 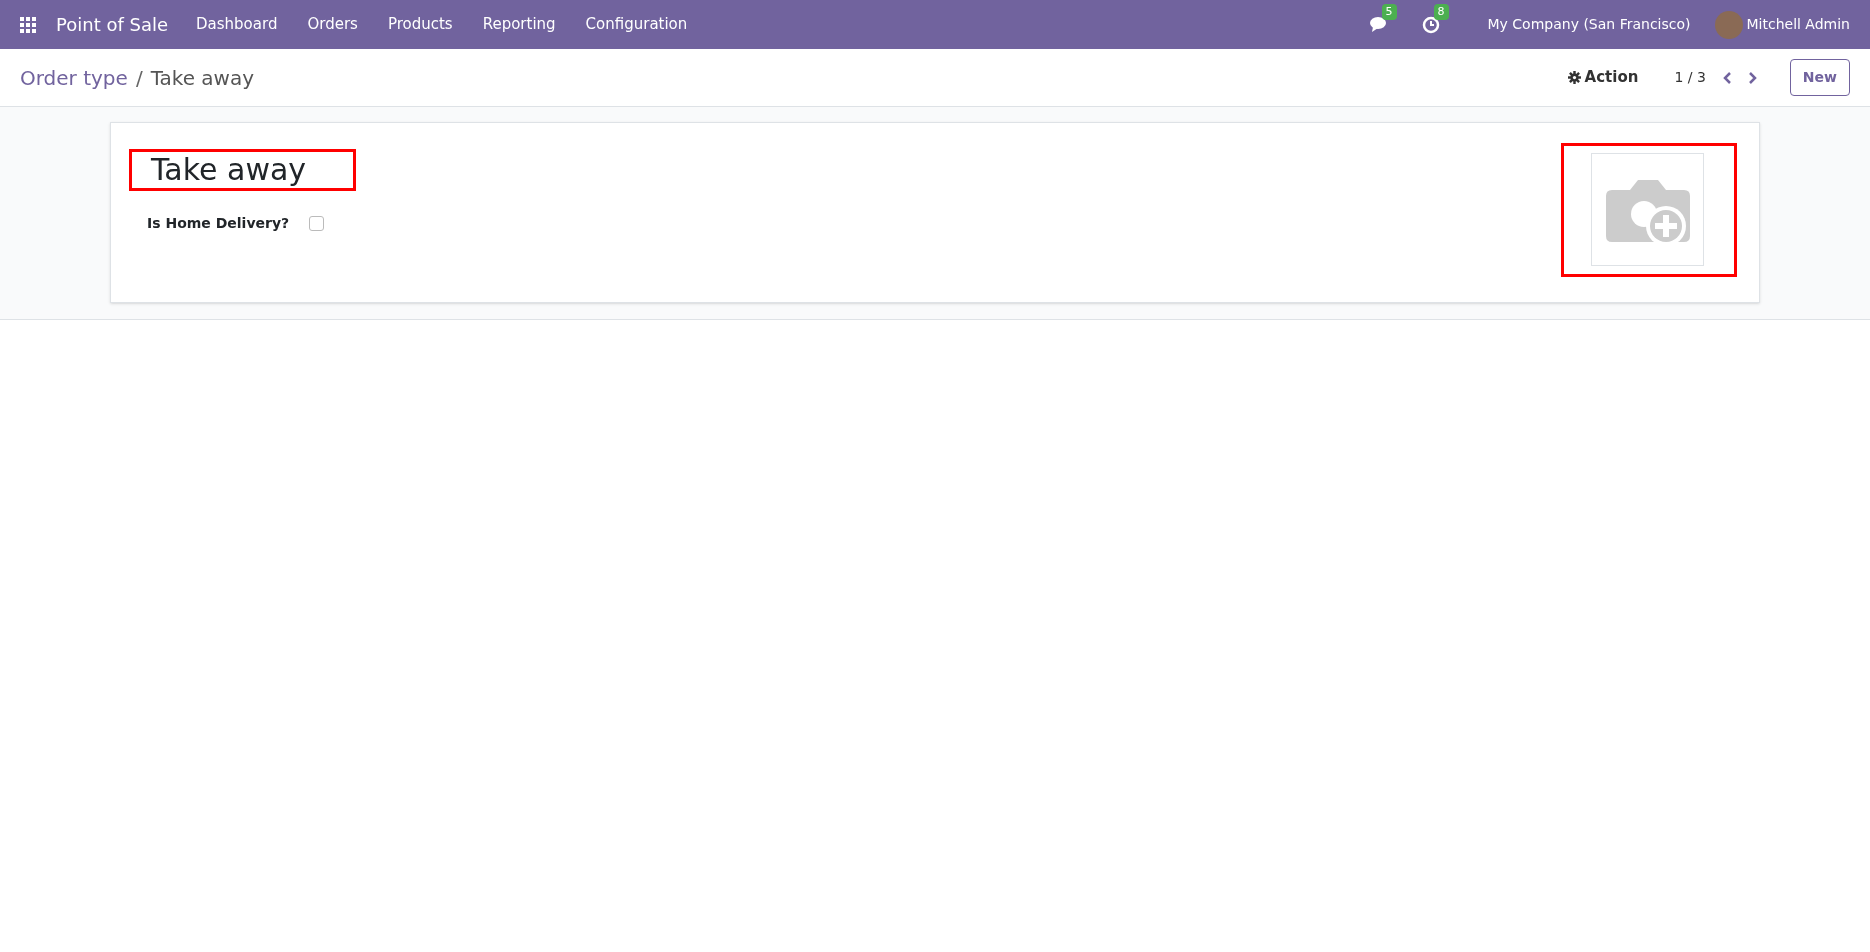 What do you see at coordinates (1726, 77) in the screenshot?
I see `previous-icon` at bounding box center [1726, 77].